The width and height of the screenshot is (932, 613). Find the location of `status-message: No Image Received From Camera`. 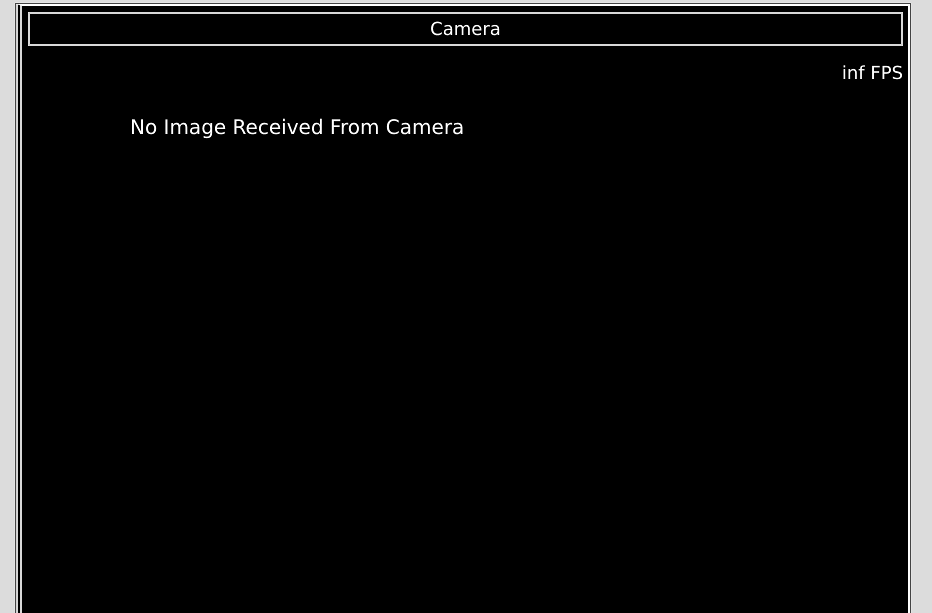

status-message: No Image Received From Camera is located at coordinates (297, 127).